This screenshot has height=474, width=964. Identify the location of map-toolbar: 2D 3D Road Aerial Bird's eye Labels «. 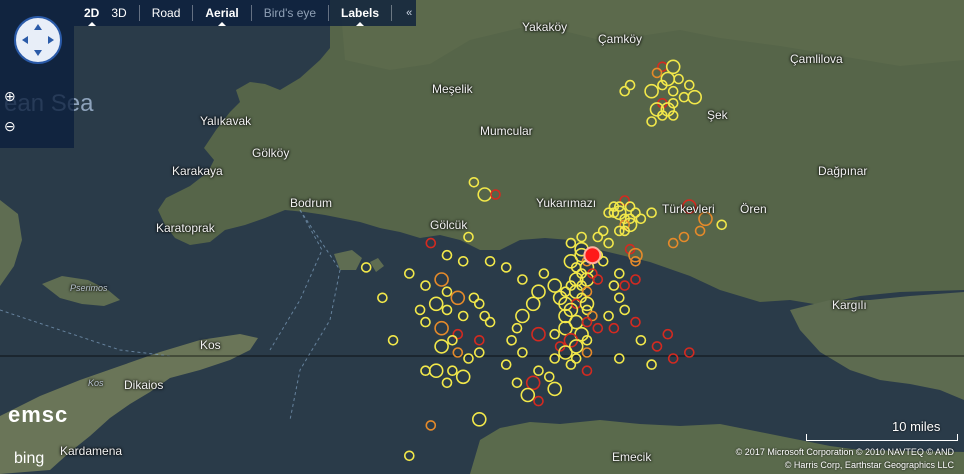
(245, 13).